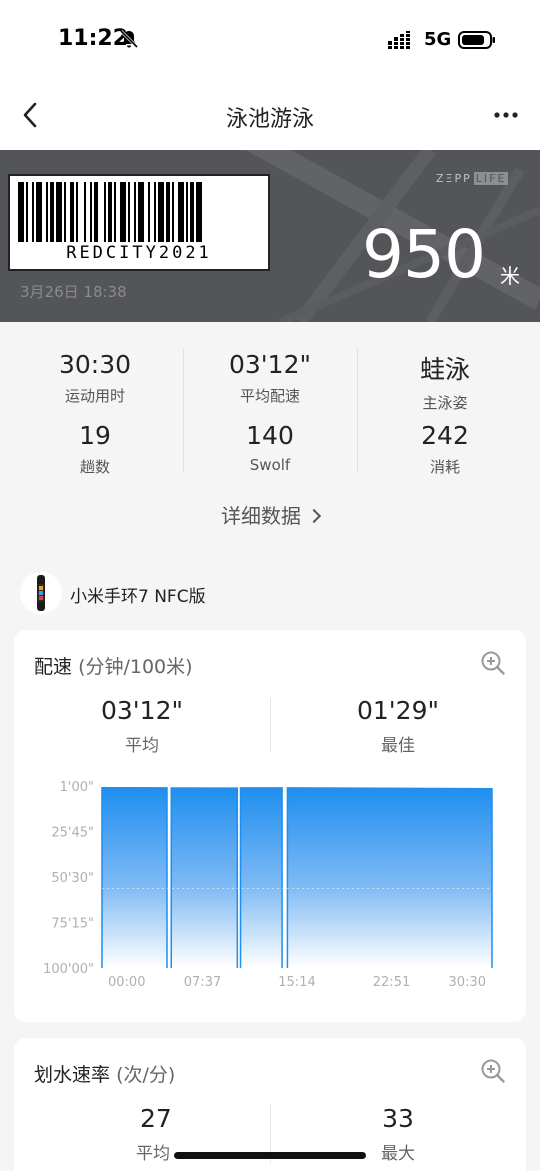 This screenshot has width=540, height=1171. I want to click on chevron-right-icon, so click(314, 516).